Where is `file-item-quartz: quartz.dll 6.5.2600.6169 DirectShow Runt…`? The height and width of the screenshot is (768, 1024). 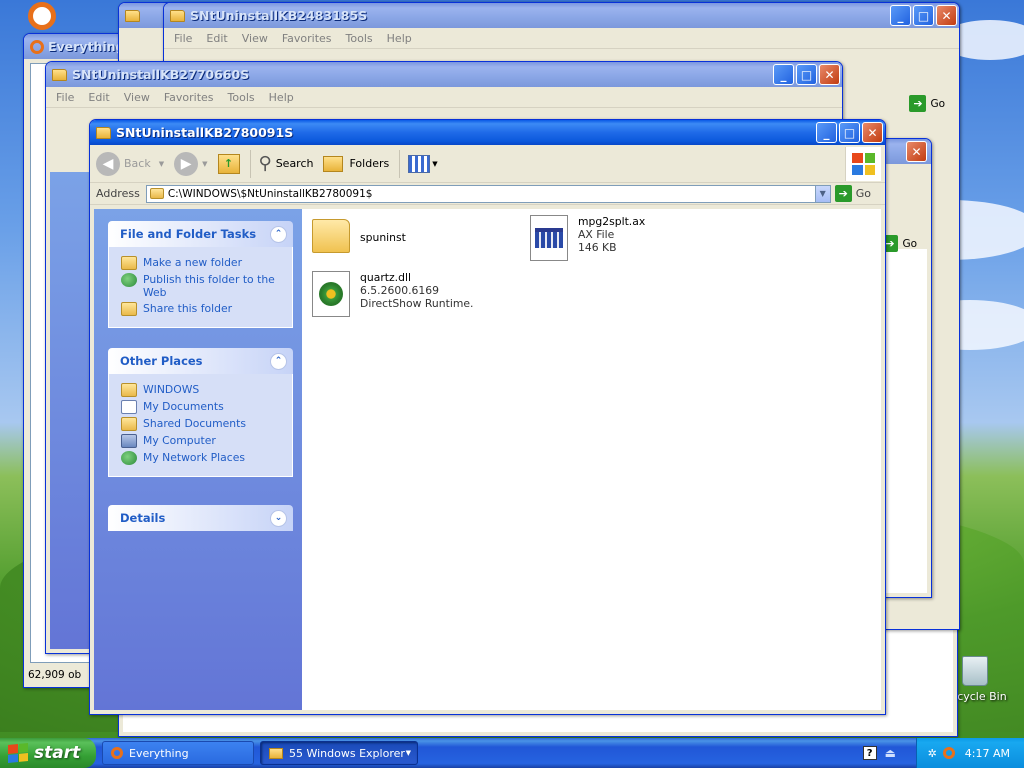 file-item-quartz: quartz.dll 6.5.2600.6169 DirectShow Runt… is located at coordinates (392, 294).